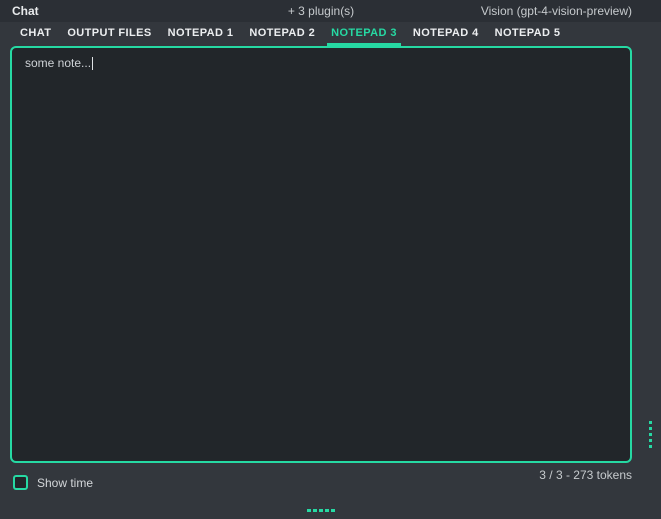 Image resolution: width=661 pixels, height=519 pixels. Describe the element at coordinates (321, 510) in the screenshot. I see `horizontal-splitter-handle-icon` at that location.